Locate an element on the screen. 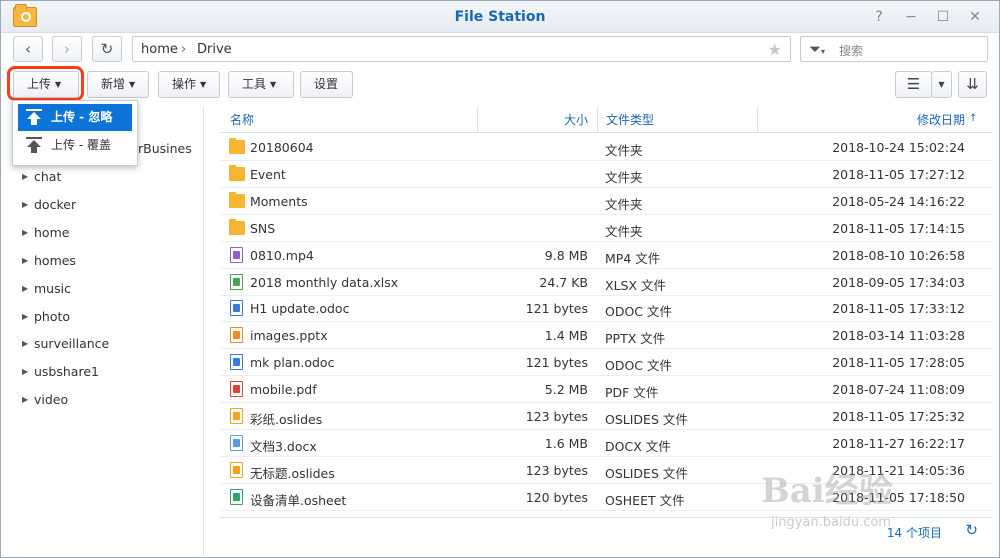 This screenshot has height=558, width=1000. table-row: 0810.mp4 9.8 MB MP4 文件 2018-08-10 10:26:58 is located at coordinates (606, 255).